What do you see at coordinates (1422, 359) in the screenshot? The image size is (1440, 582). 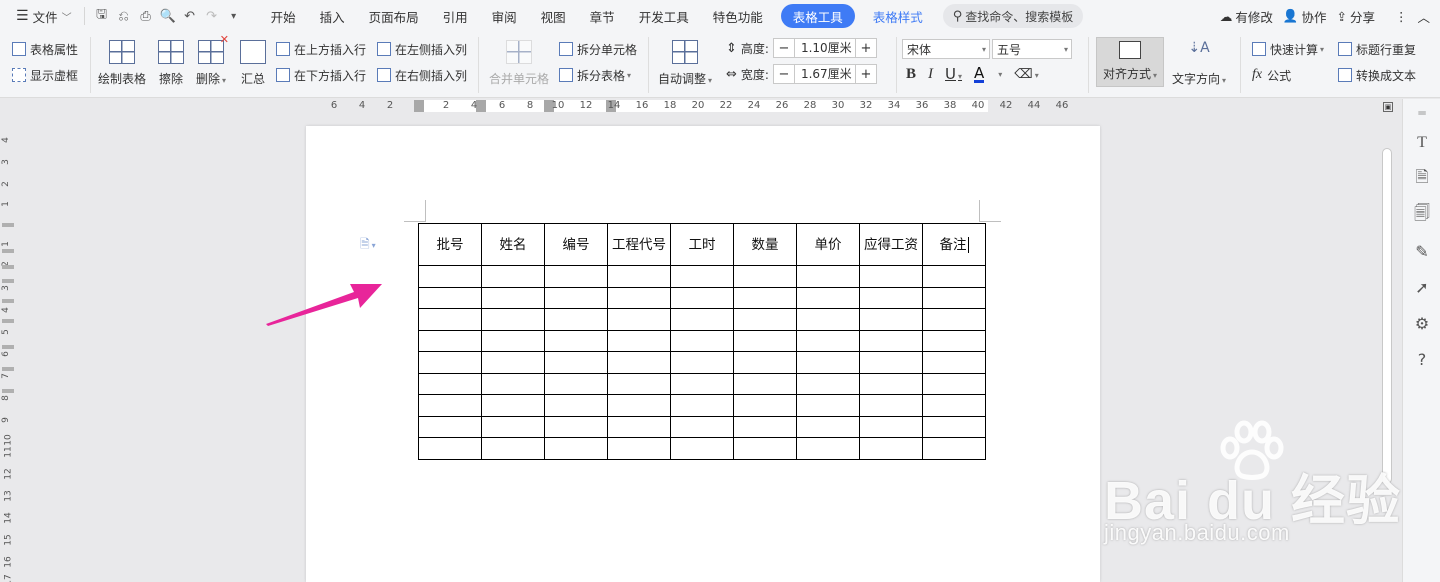 I see `help-icon: ?` at bounding box center [1422, 359].